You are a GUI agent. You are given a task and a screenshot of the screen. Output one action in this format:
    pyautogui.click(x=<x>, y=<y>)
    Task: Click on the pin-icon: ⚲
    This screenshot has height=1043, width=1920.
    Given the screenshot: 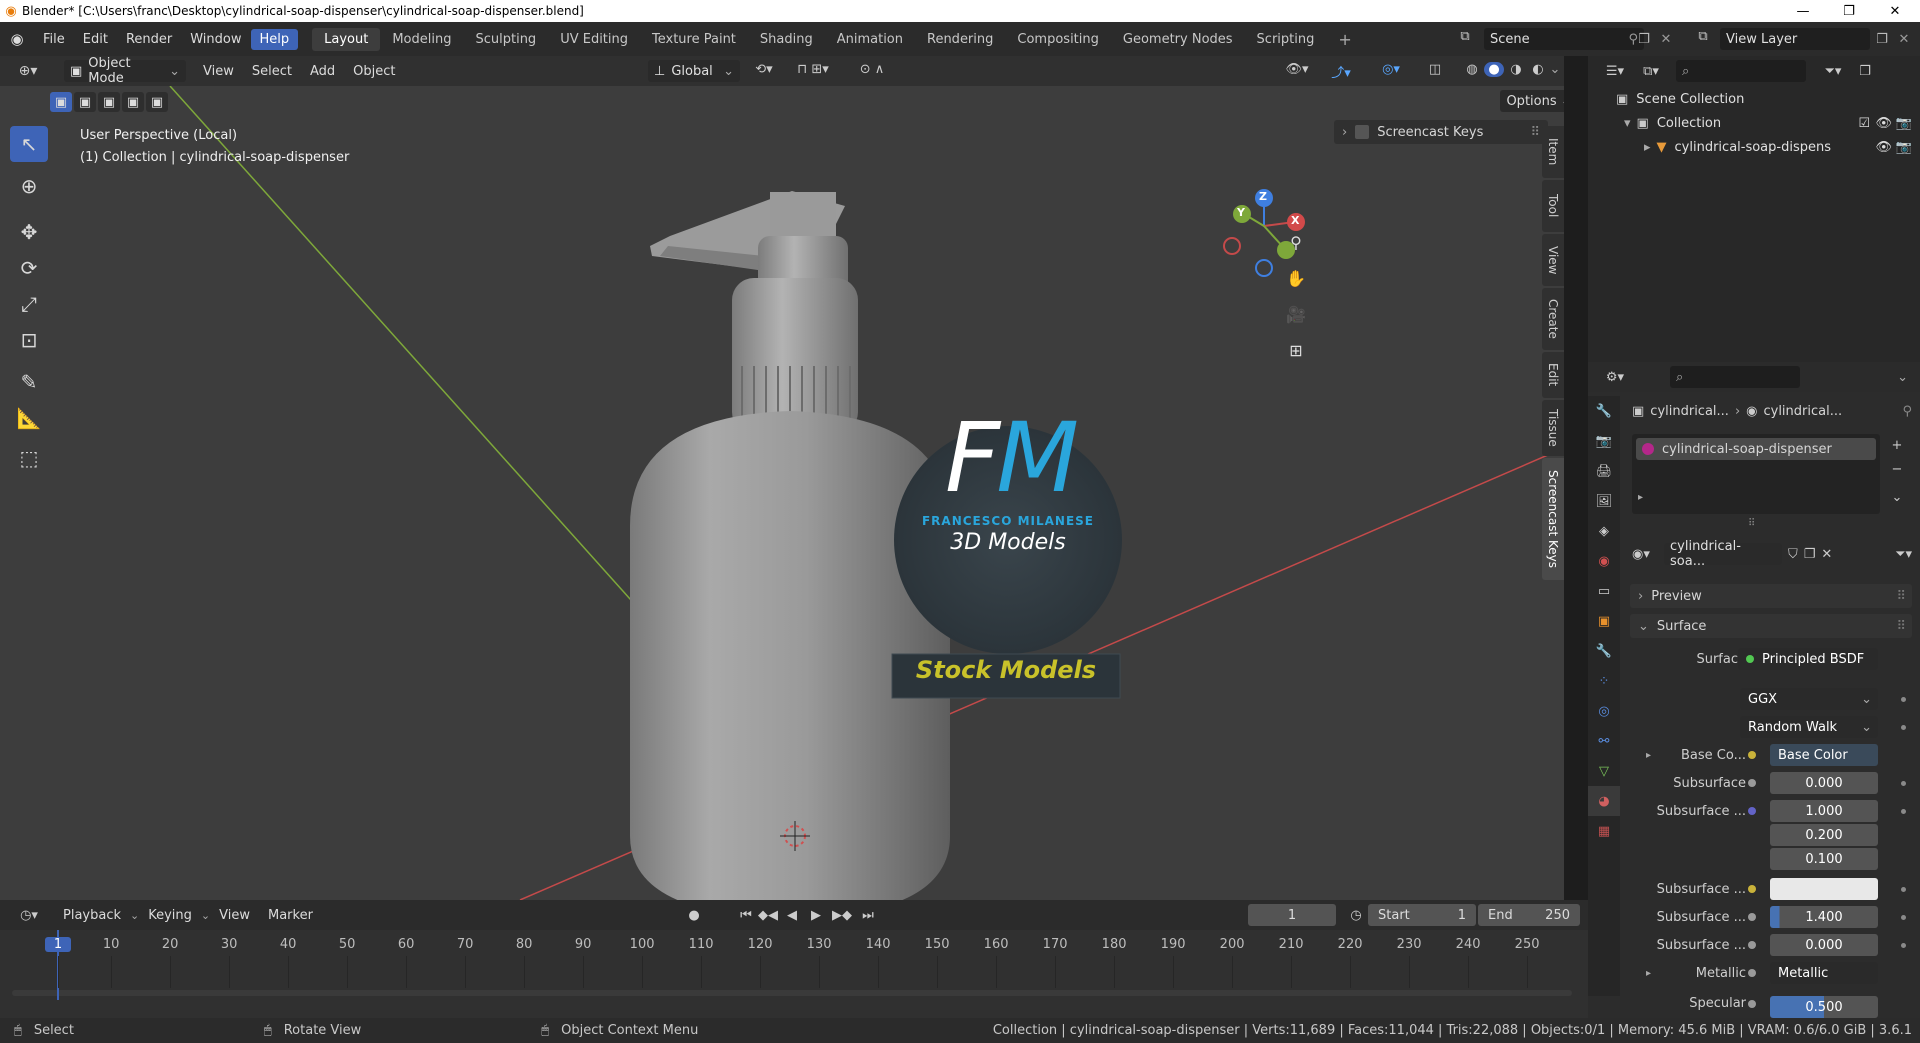 What is the action you would take?
    pyautogui.click(x=1907, y=411)
    